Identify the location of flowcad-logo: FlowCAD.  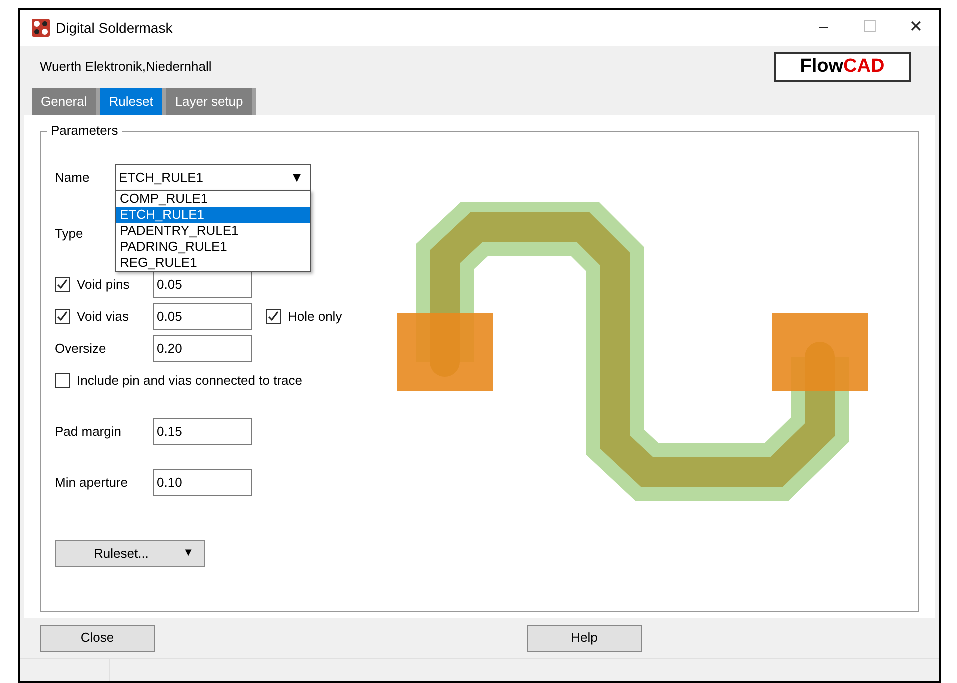
(842, 67).